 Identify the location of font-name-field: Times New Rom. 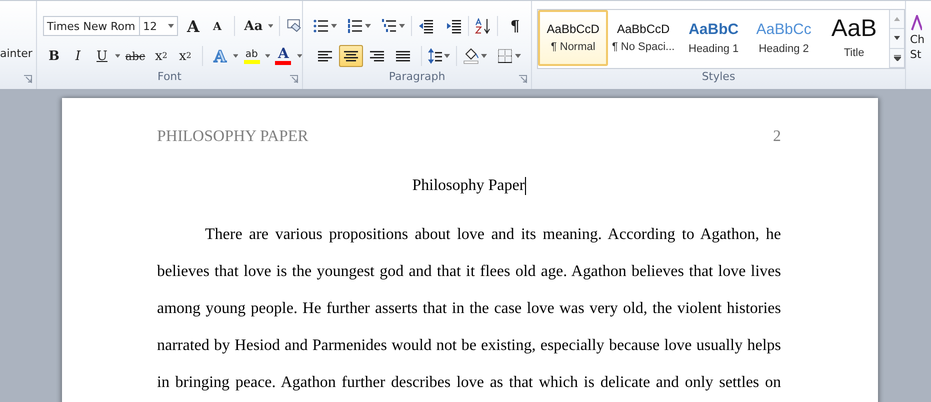
(91, 26).